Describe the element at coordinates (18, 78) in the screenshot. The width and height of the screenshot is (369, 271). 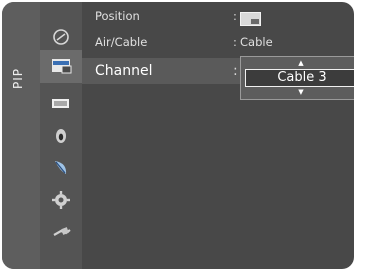
I see `menu-title: PIP` at that location.